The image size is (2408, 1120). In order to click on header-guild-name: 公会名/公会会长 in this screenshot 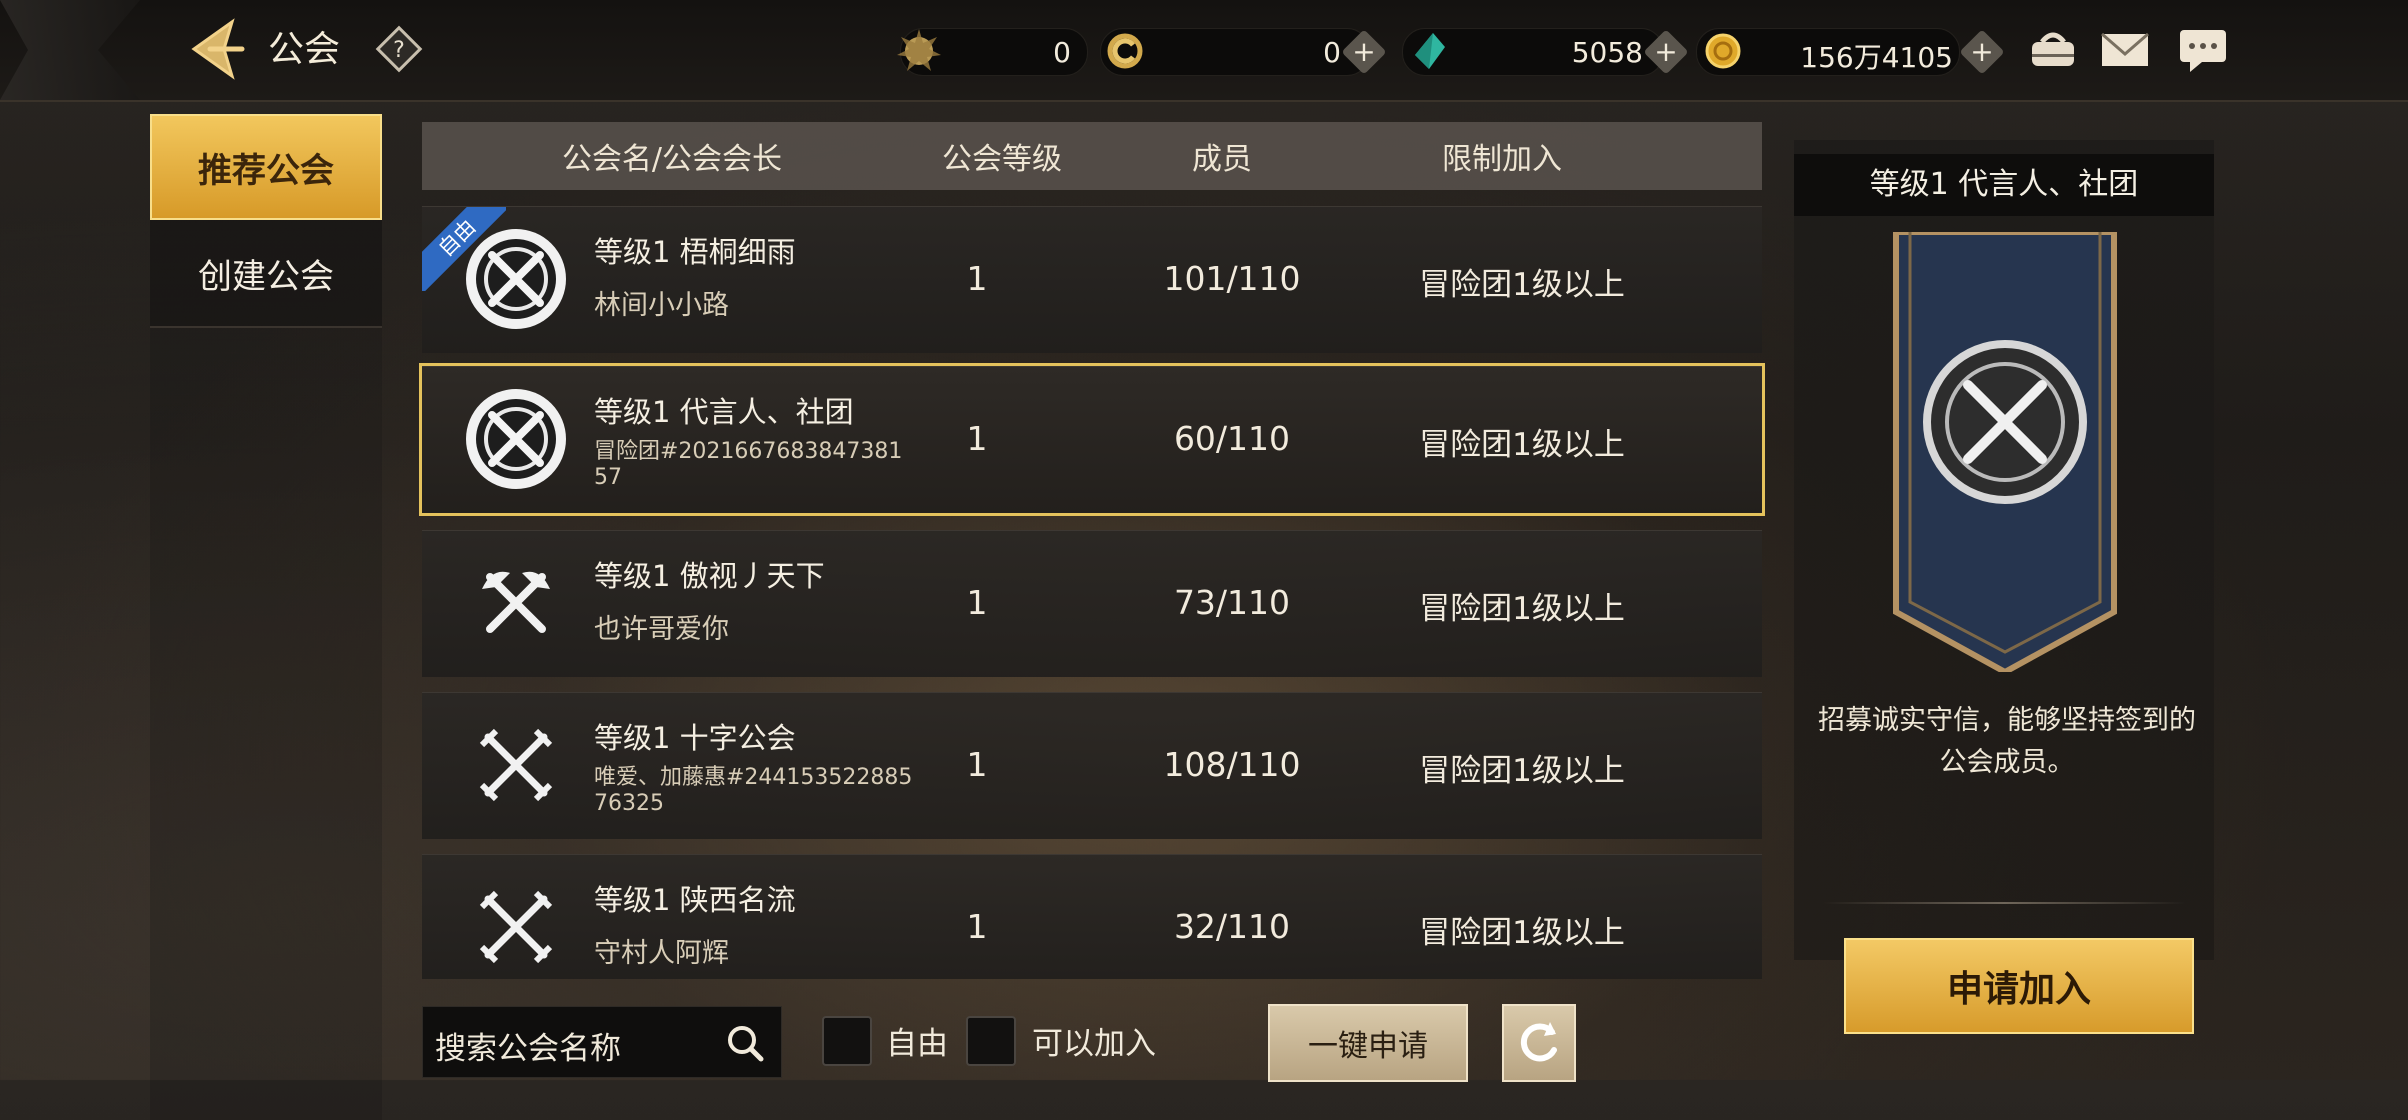, I will do `click(672, 159)`.